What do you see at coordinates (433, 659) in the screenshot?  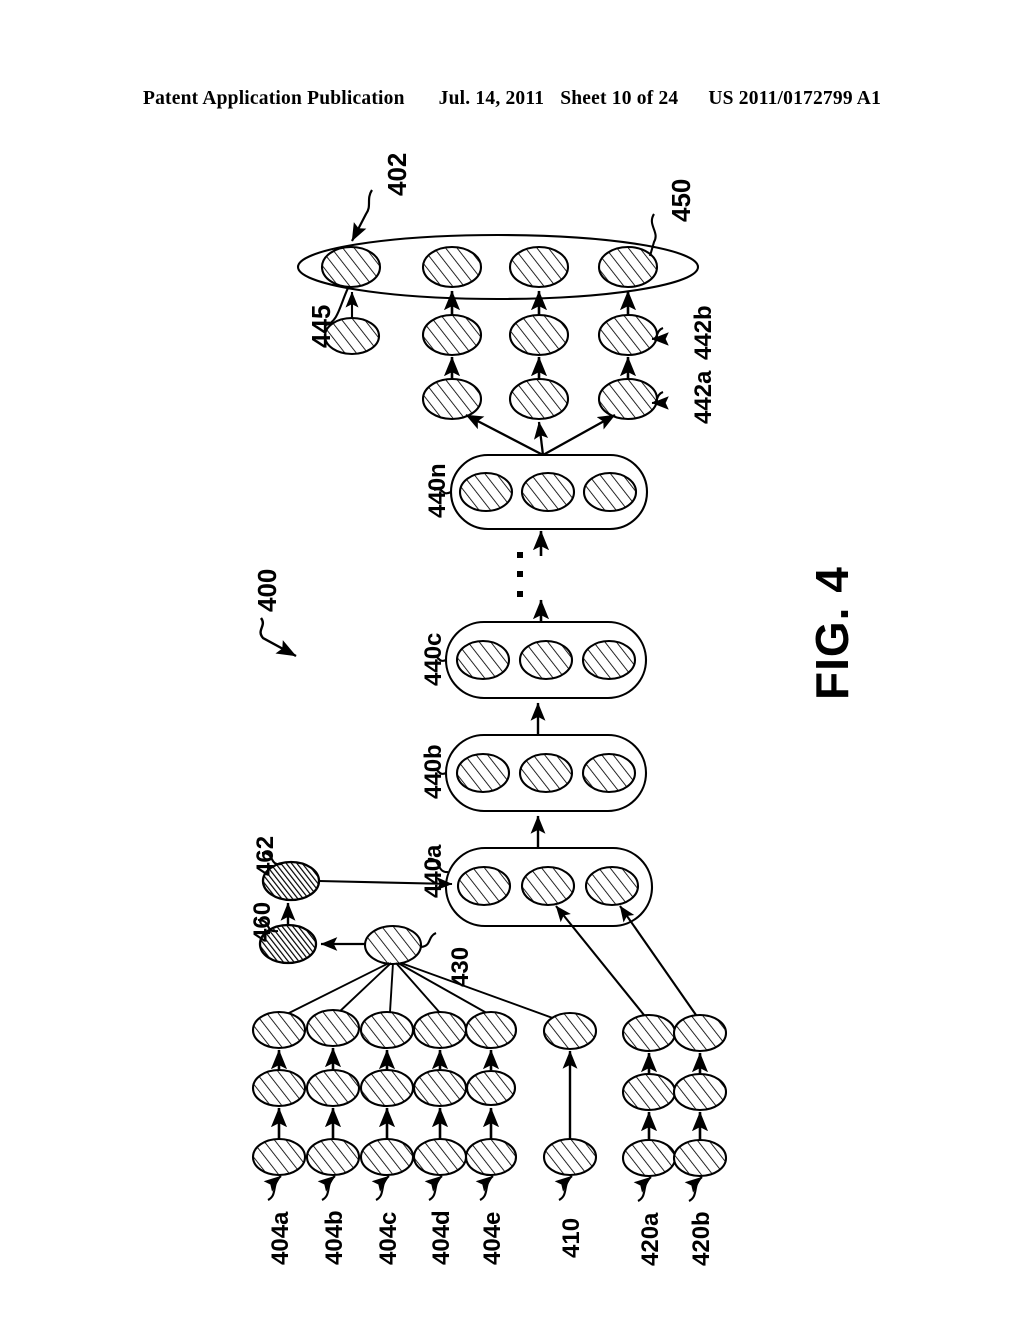 I see `label-440c: 440c` at bounding box center [433, 659].